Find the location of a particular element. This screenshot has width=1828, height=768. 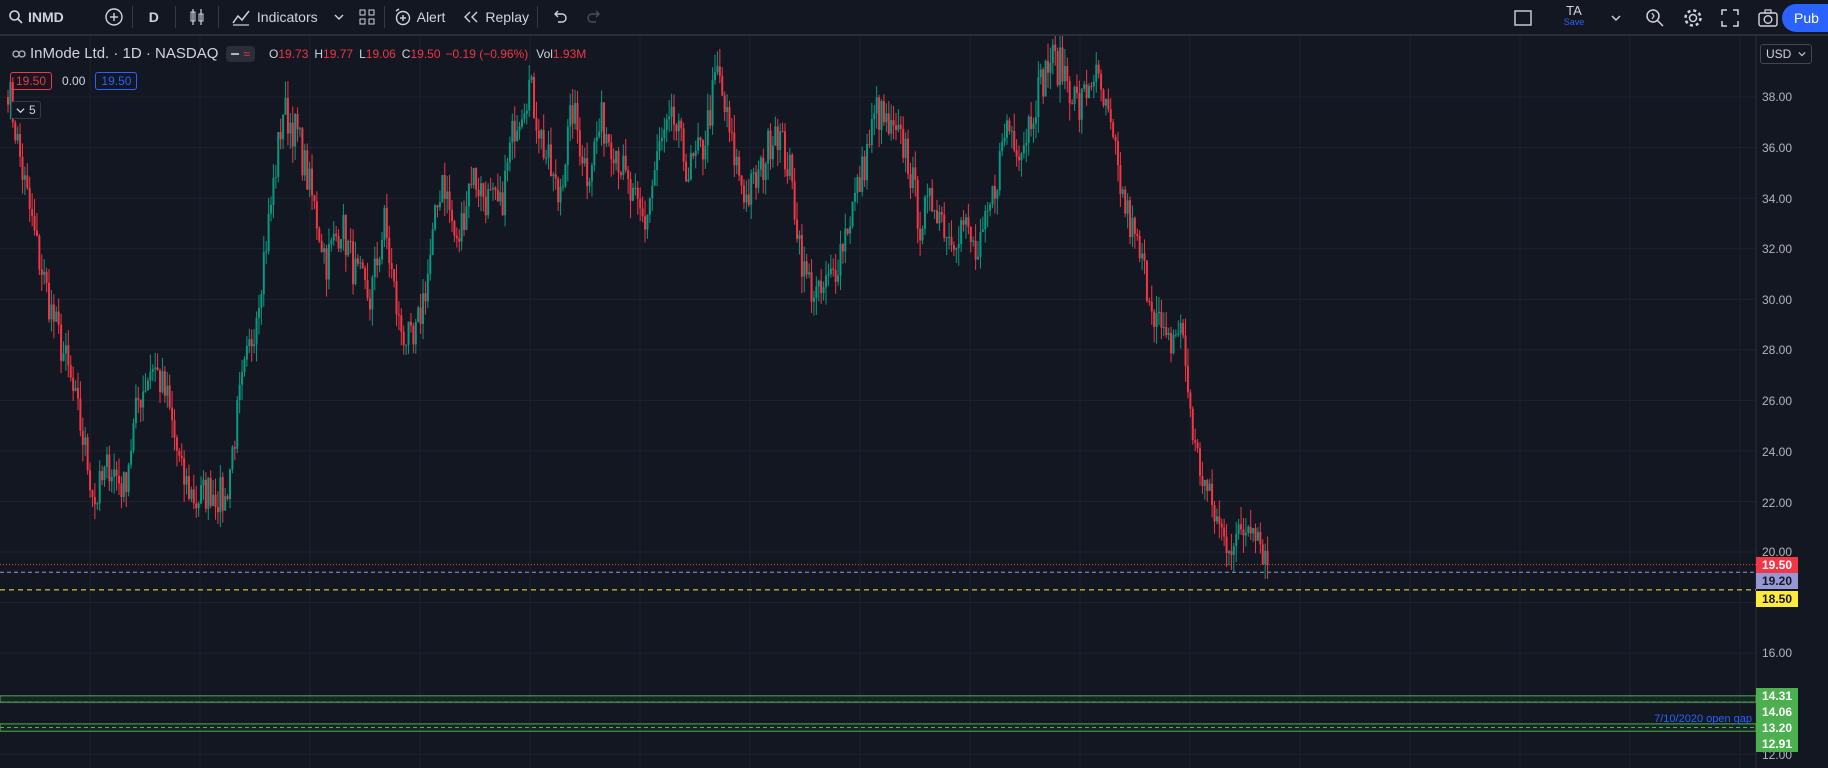

visibility-toggle: ≈ is located at coordinates (240, 53).